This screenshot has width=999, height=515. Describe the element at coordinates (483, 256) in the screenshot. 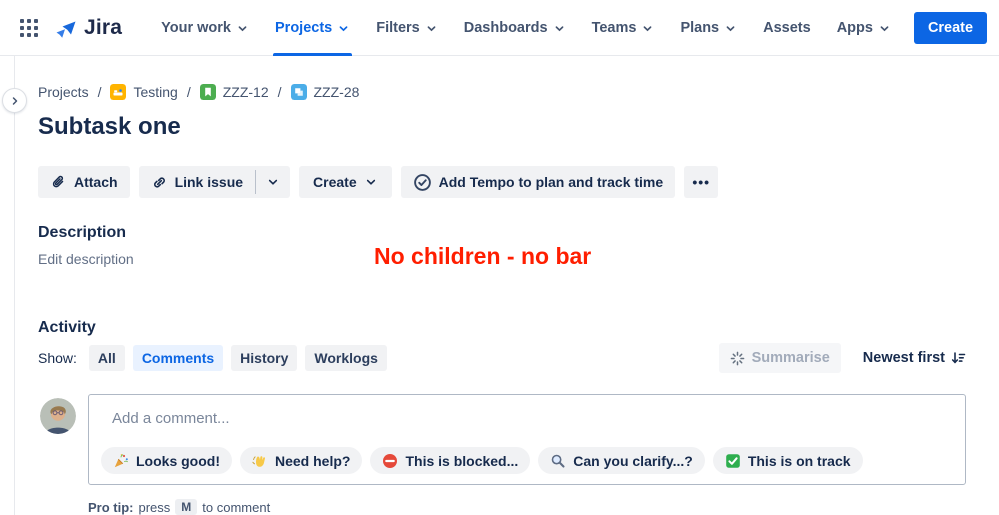

I see `red-annotation-text: No children - no bar` at that location.